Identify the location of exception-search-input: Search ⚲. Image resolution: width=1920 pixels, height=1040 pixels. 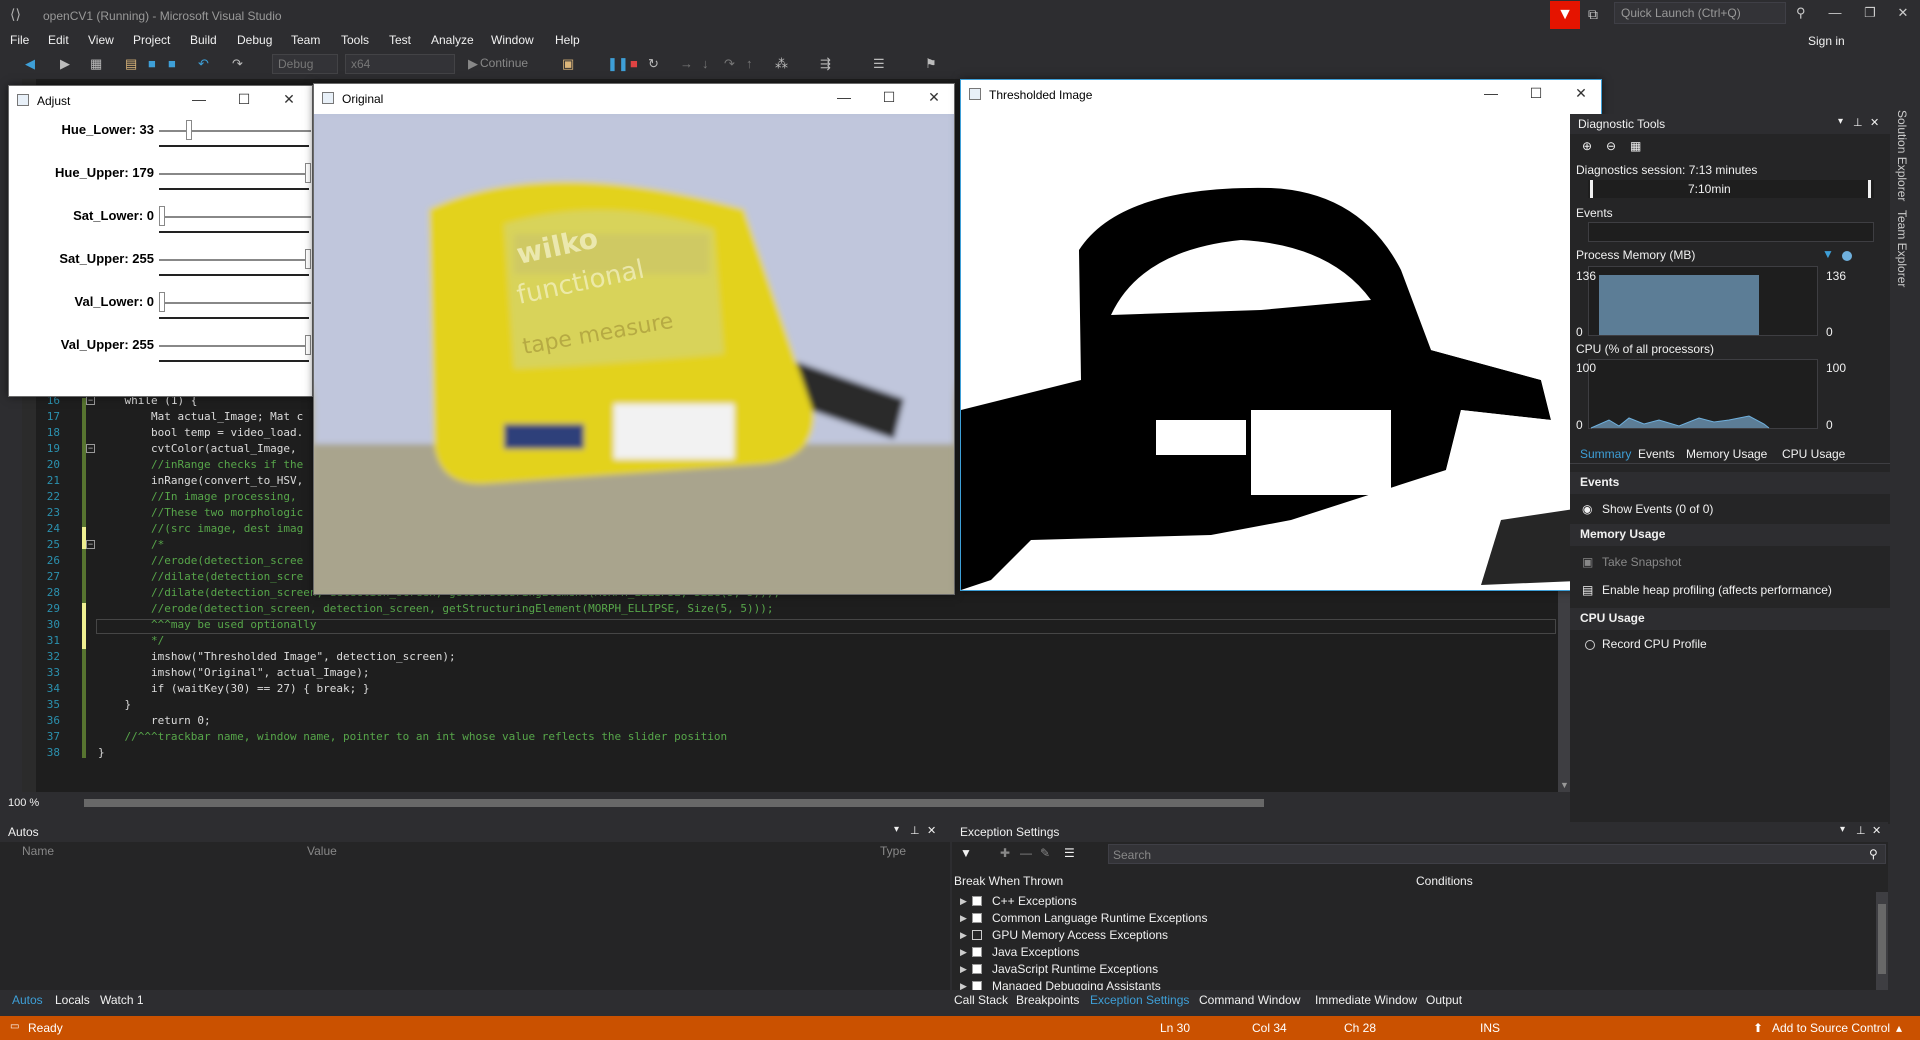
(1497, 854).